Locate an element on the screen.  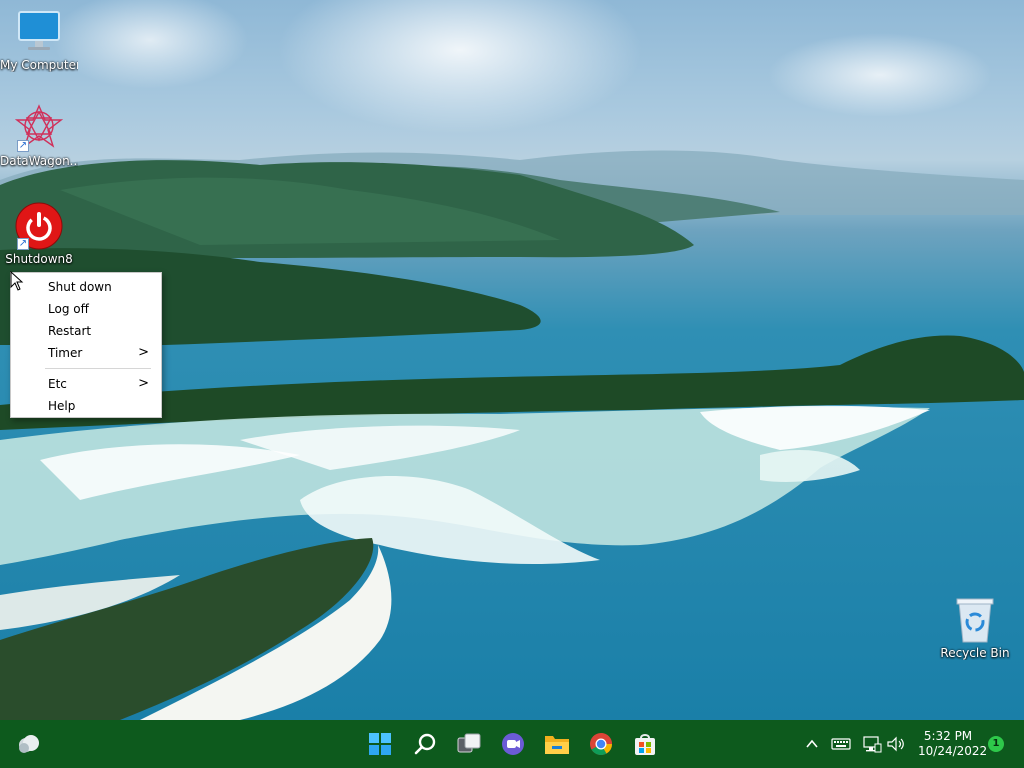
chat-icon is located at coordinates (513, 744).